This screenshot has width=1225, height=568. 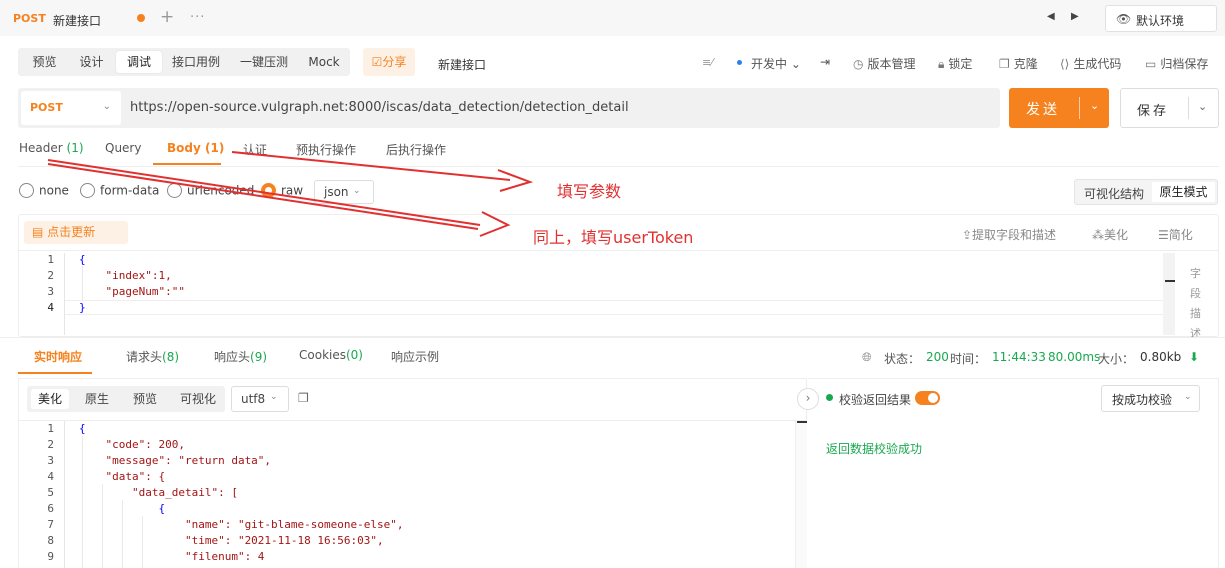 I want to click on annotation-same-token: 同上，填写userToken, so click(x=613, y=237).